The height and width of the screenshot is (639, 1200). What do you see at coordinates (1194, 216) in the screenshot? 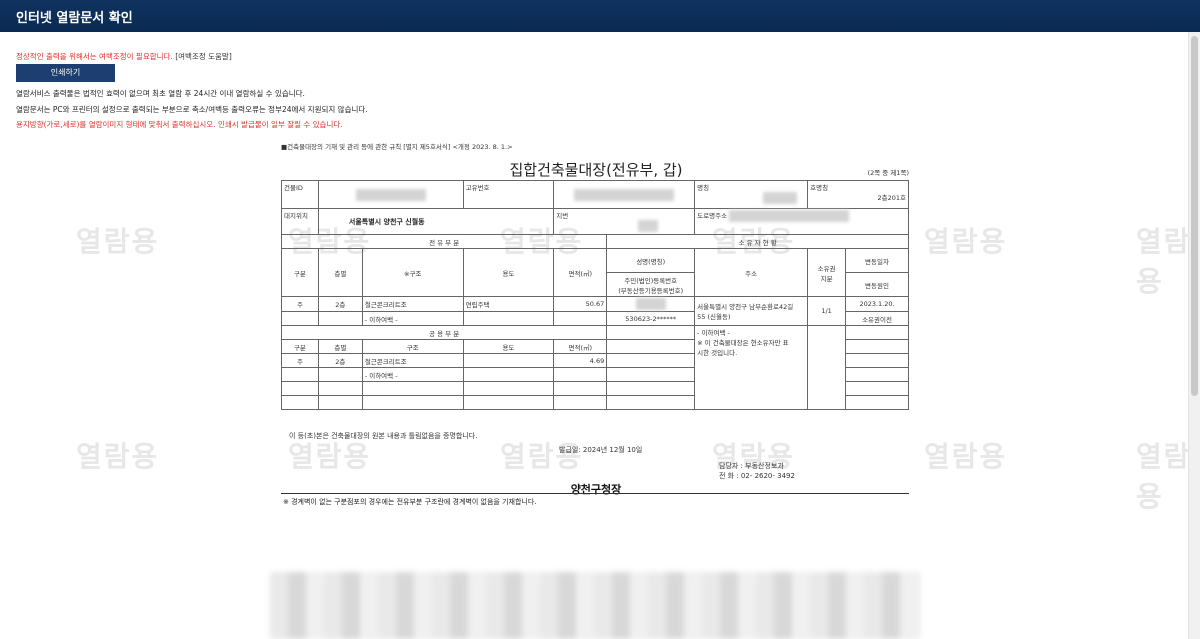
I see `scrollbar-thumb` at bounding box center [1194, 216].